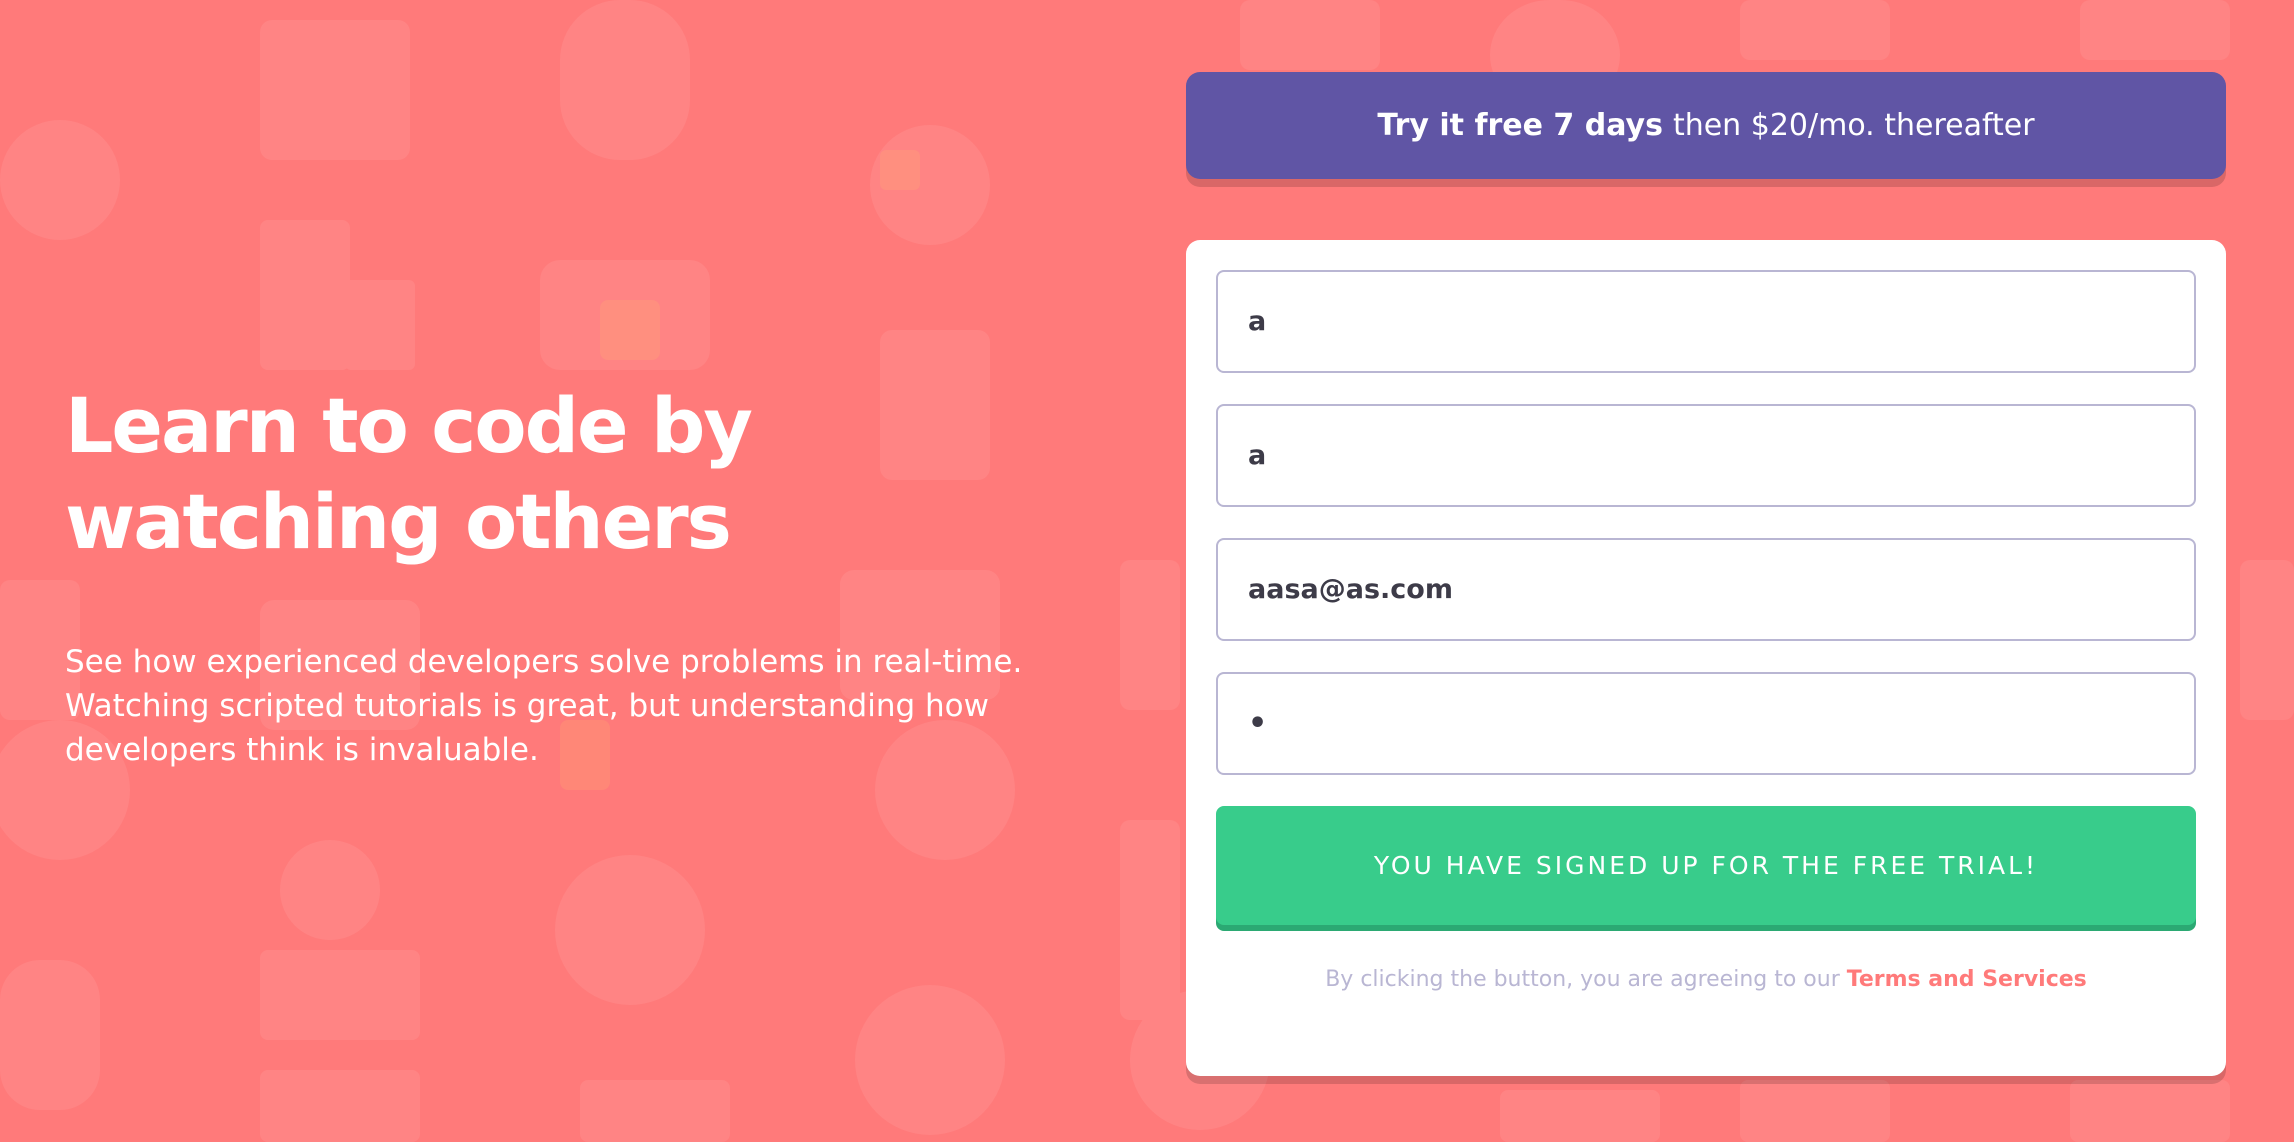  What do you see at coordinates (1706, 455) in the screenshot?
I see `last-name-field: a` at bounding box center [1706, 455].